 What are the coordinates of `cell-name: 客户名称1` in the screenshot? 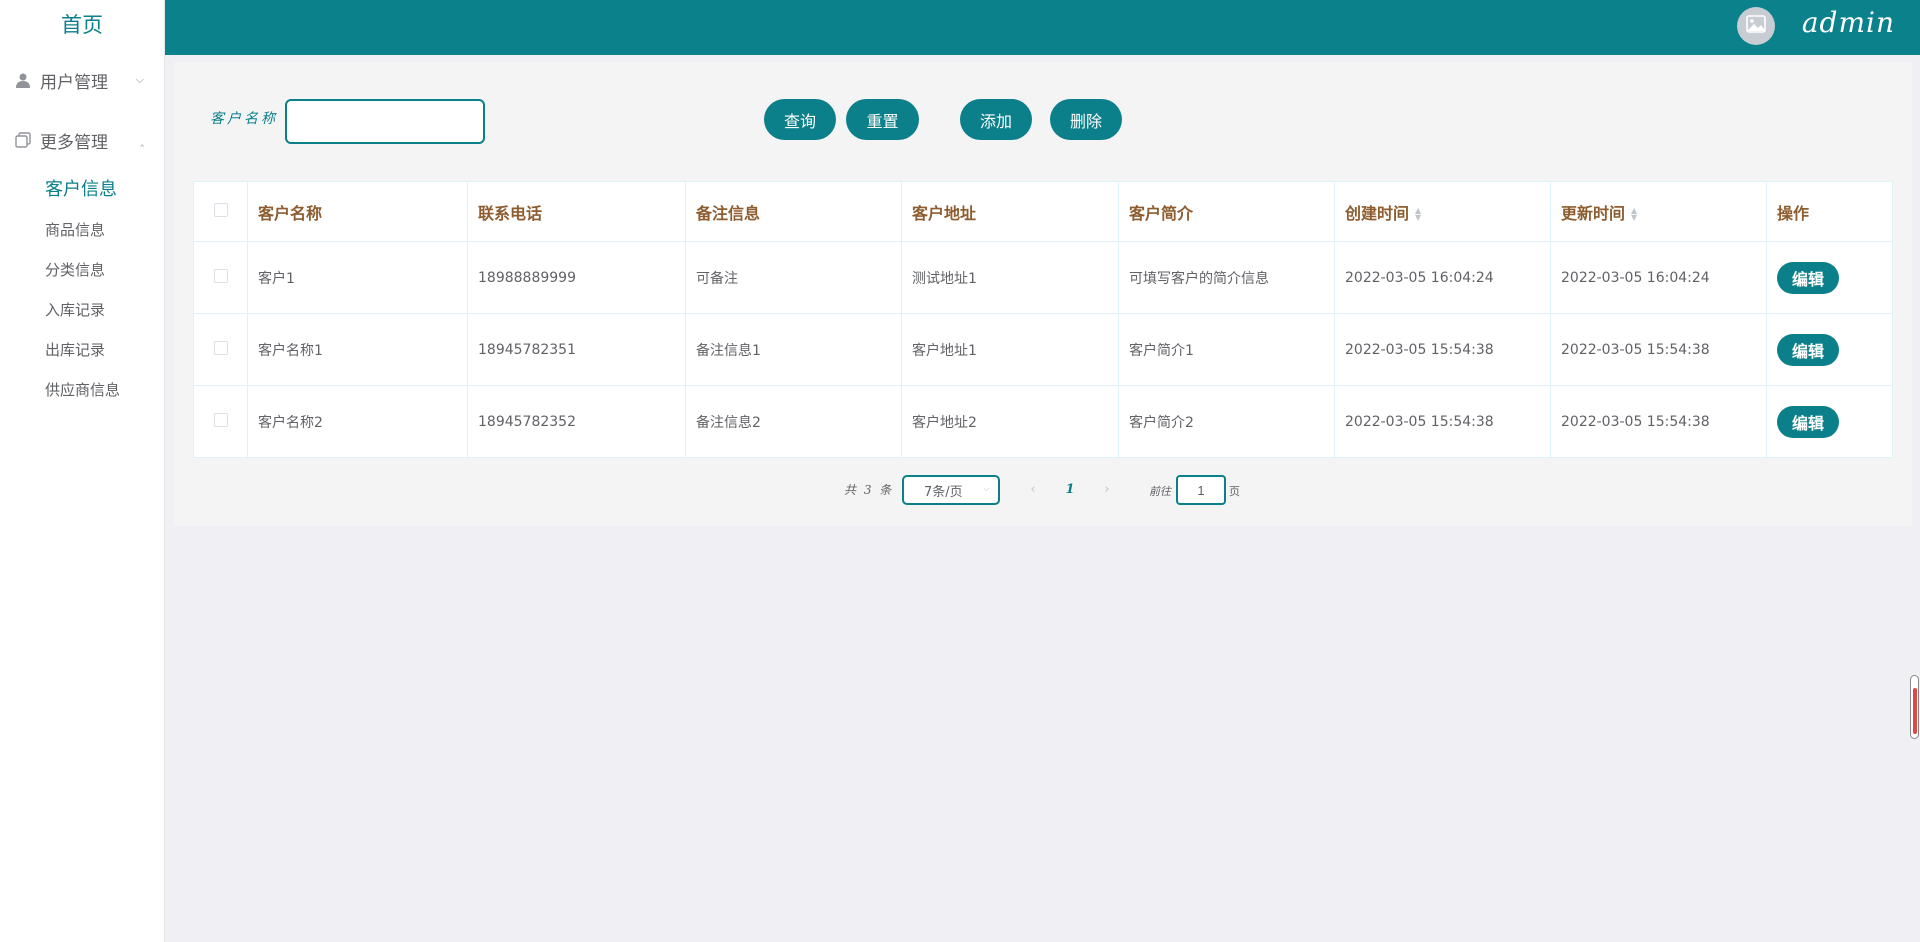 It's located at (357, 349).